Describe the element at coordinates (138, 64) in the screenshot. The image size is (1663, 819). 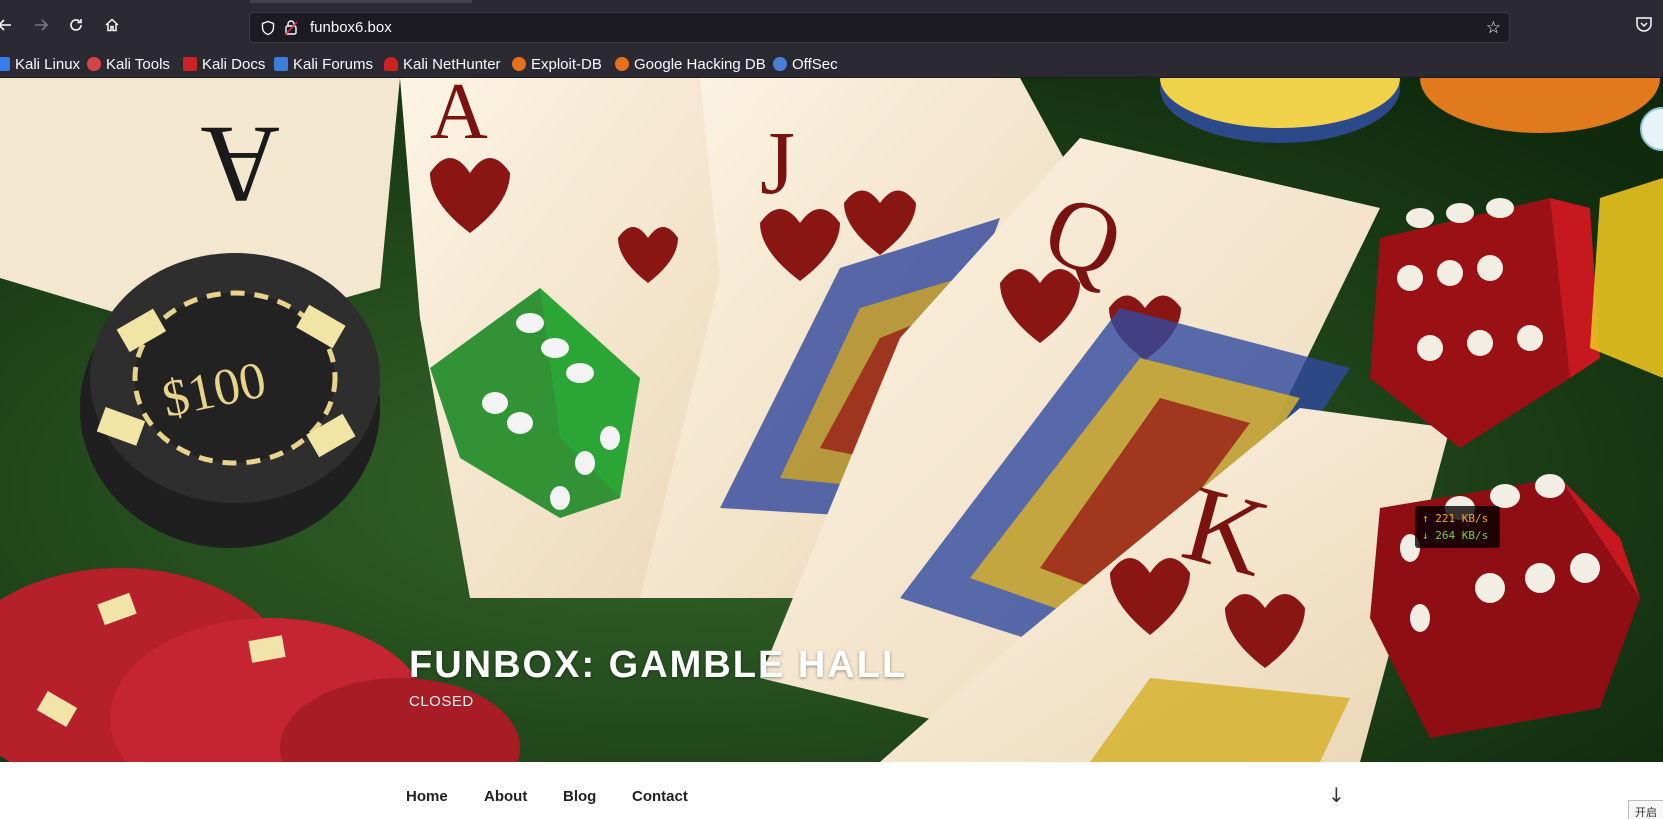
I see `bookmark-label: Kali Tools` at that location.